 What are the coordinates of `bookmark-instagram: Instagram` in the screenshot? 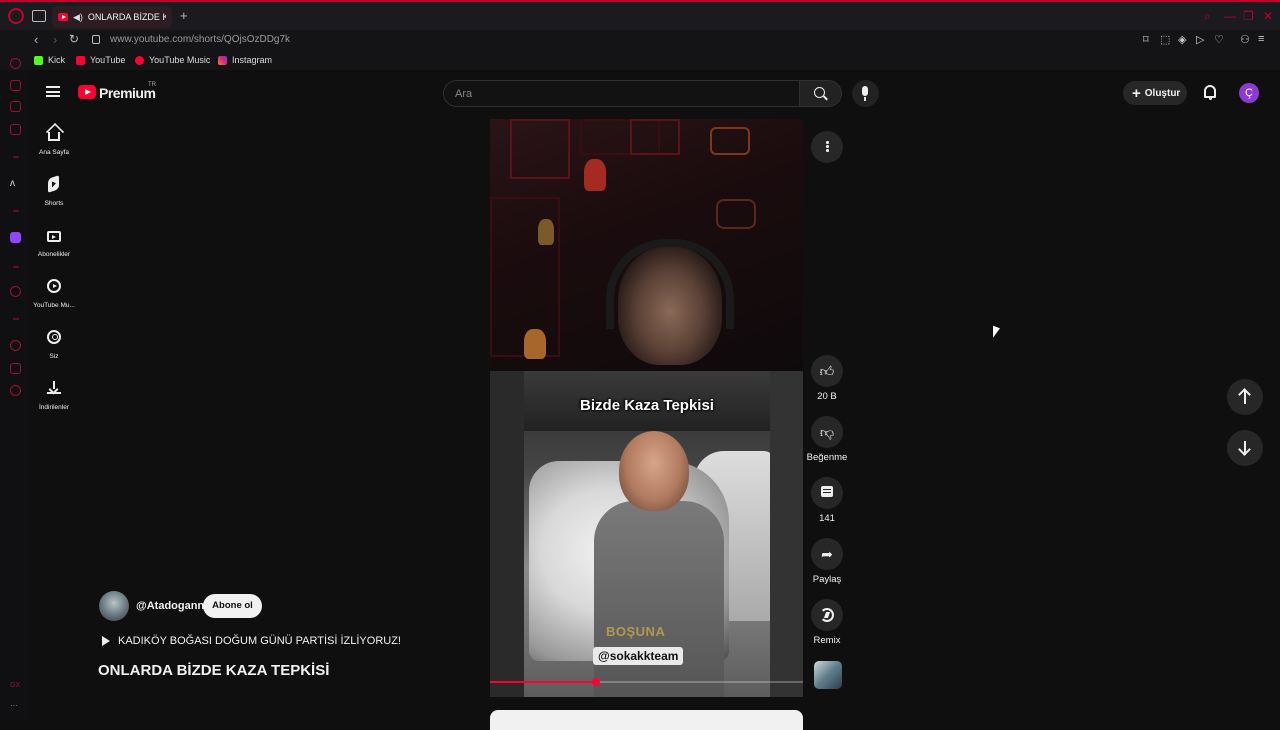 It's located at (245, 60).